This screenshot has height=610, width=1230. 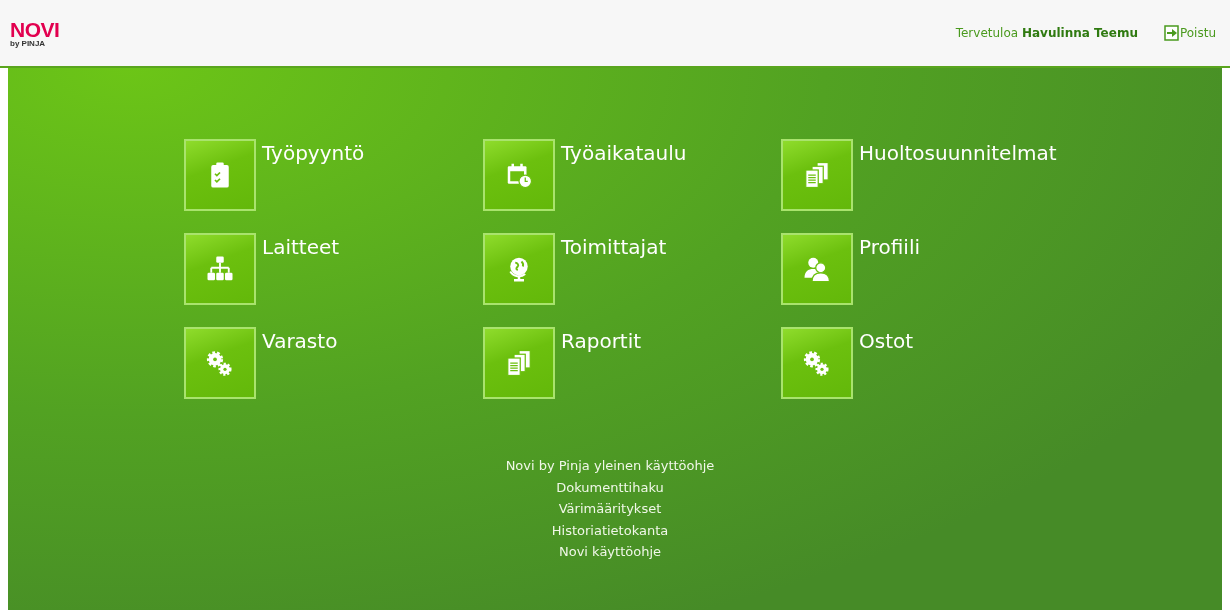 What do you see at coordinates (610, 487) in the screenshot?
I see `help-link: Dokumenttihaku` at bounding box center [610, 487].